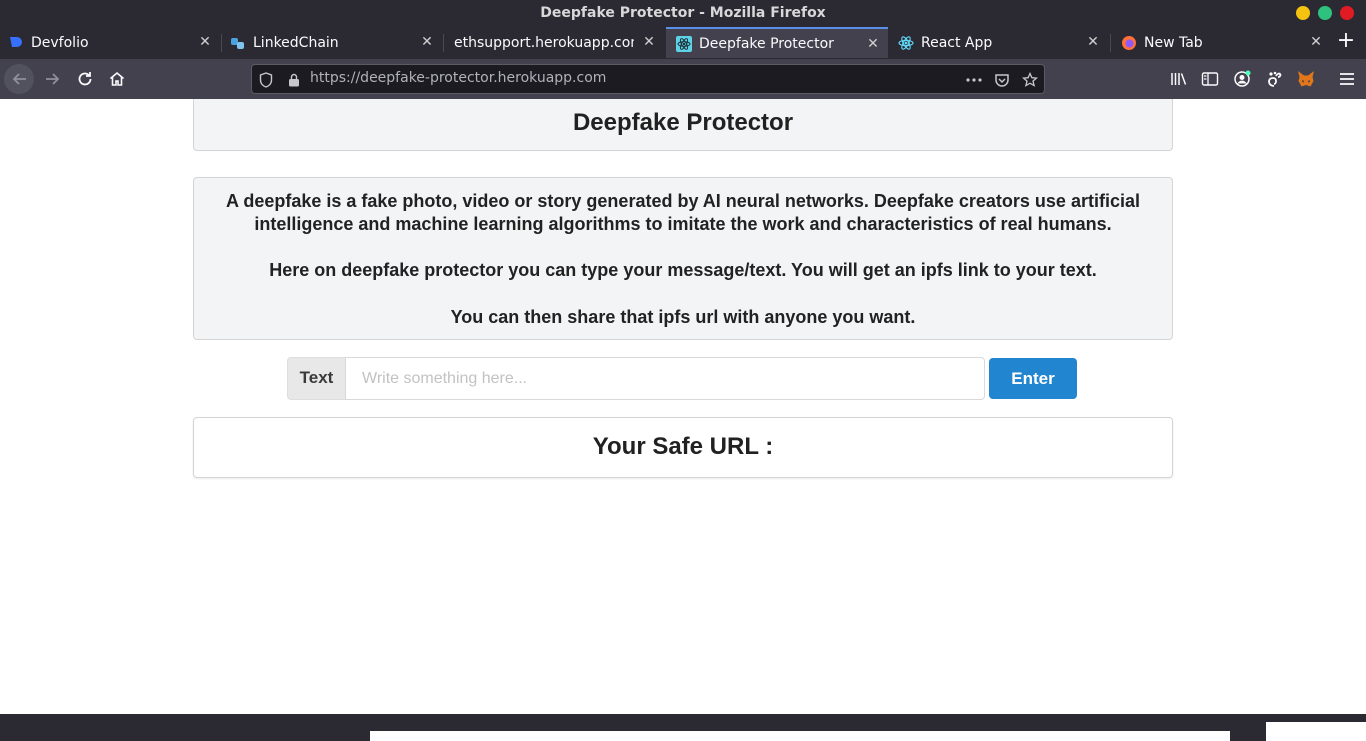 Image resolution: width=1366 pixels, height=741 pixels. I want to click on minimize-button, so click(1303, 13).